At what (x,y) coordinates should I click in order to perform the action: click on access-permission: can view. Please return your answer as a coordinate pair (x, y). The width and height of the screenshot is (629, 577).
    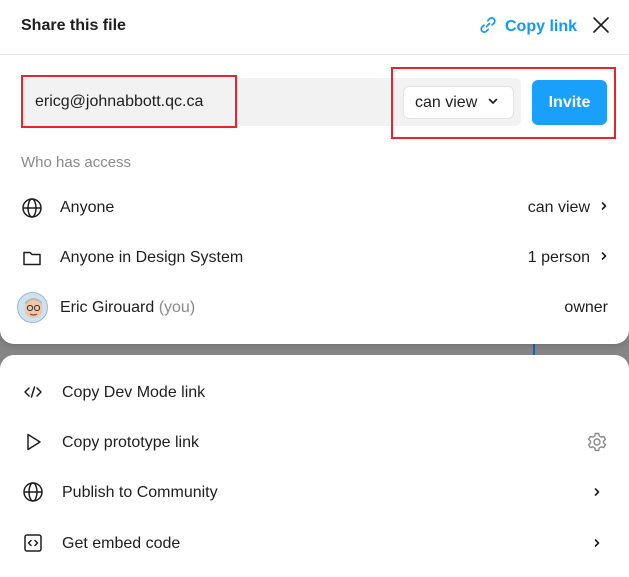
    Looking at the image, I should click on (568, 208).